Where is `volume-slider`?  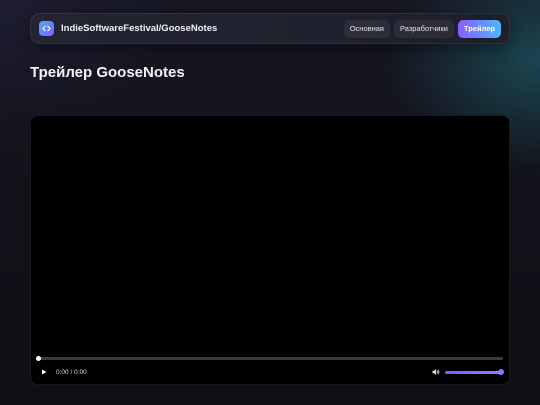
volume-slider is located at coordinates (474, 372).